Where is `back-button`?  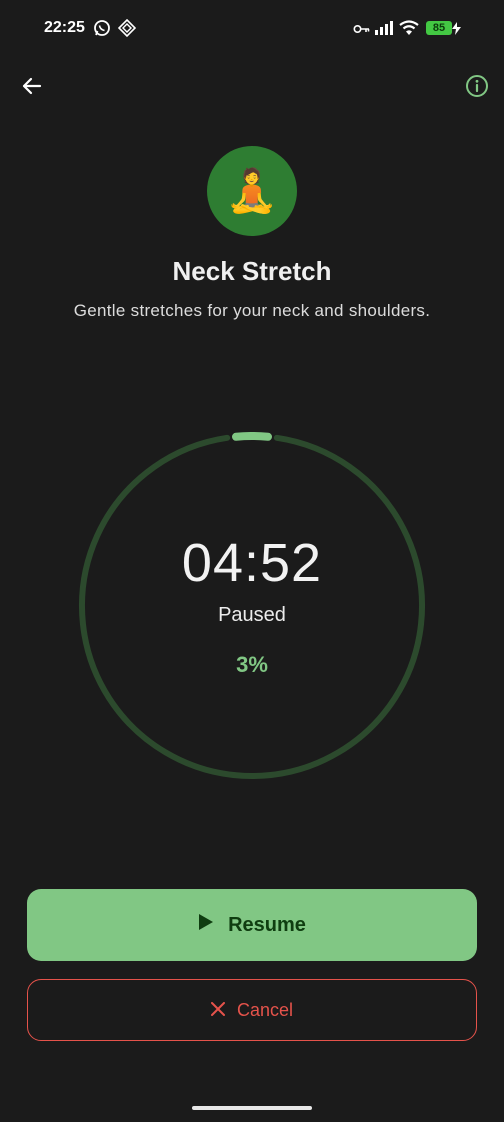
back-button is located at coordinates (32, 88).